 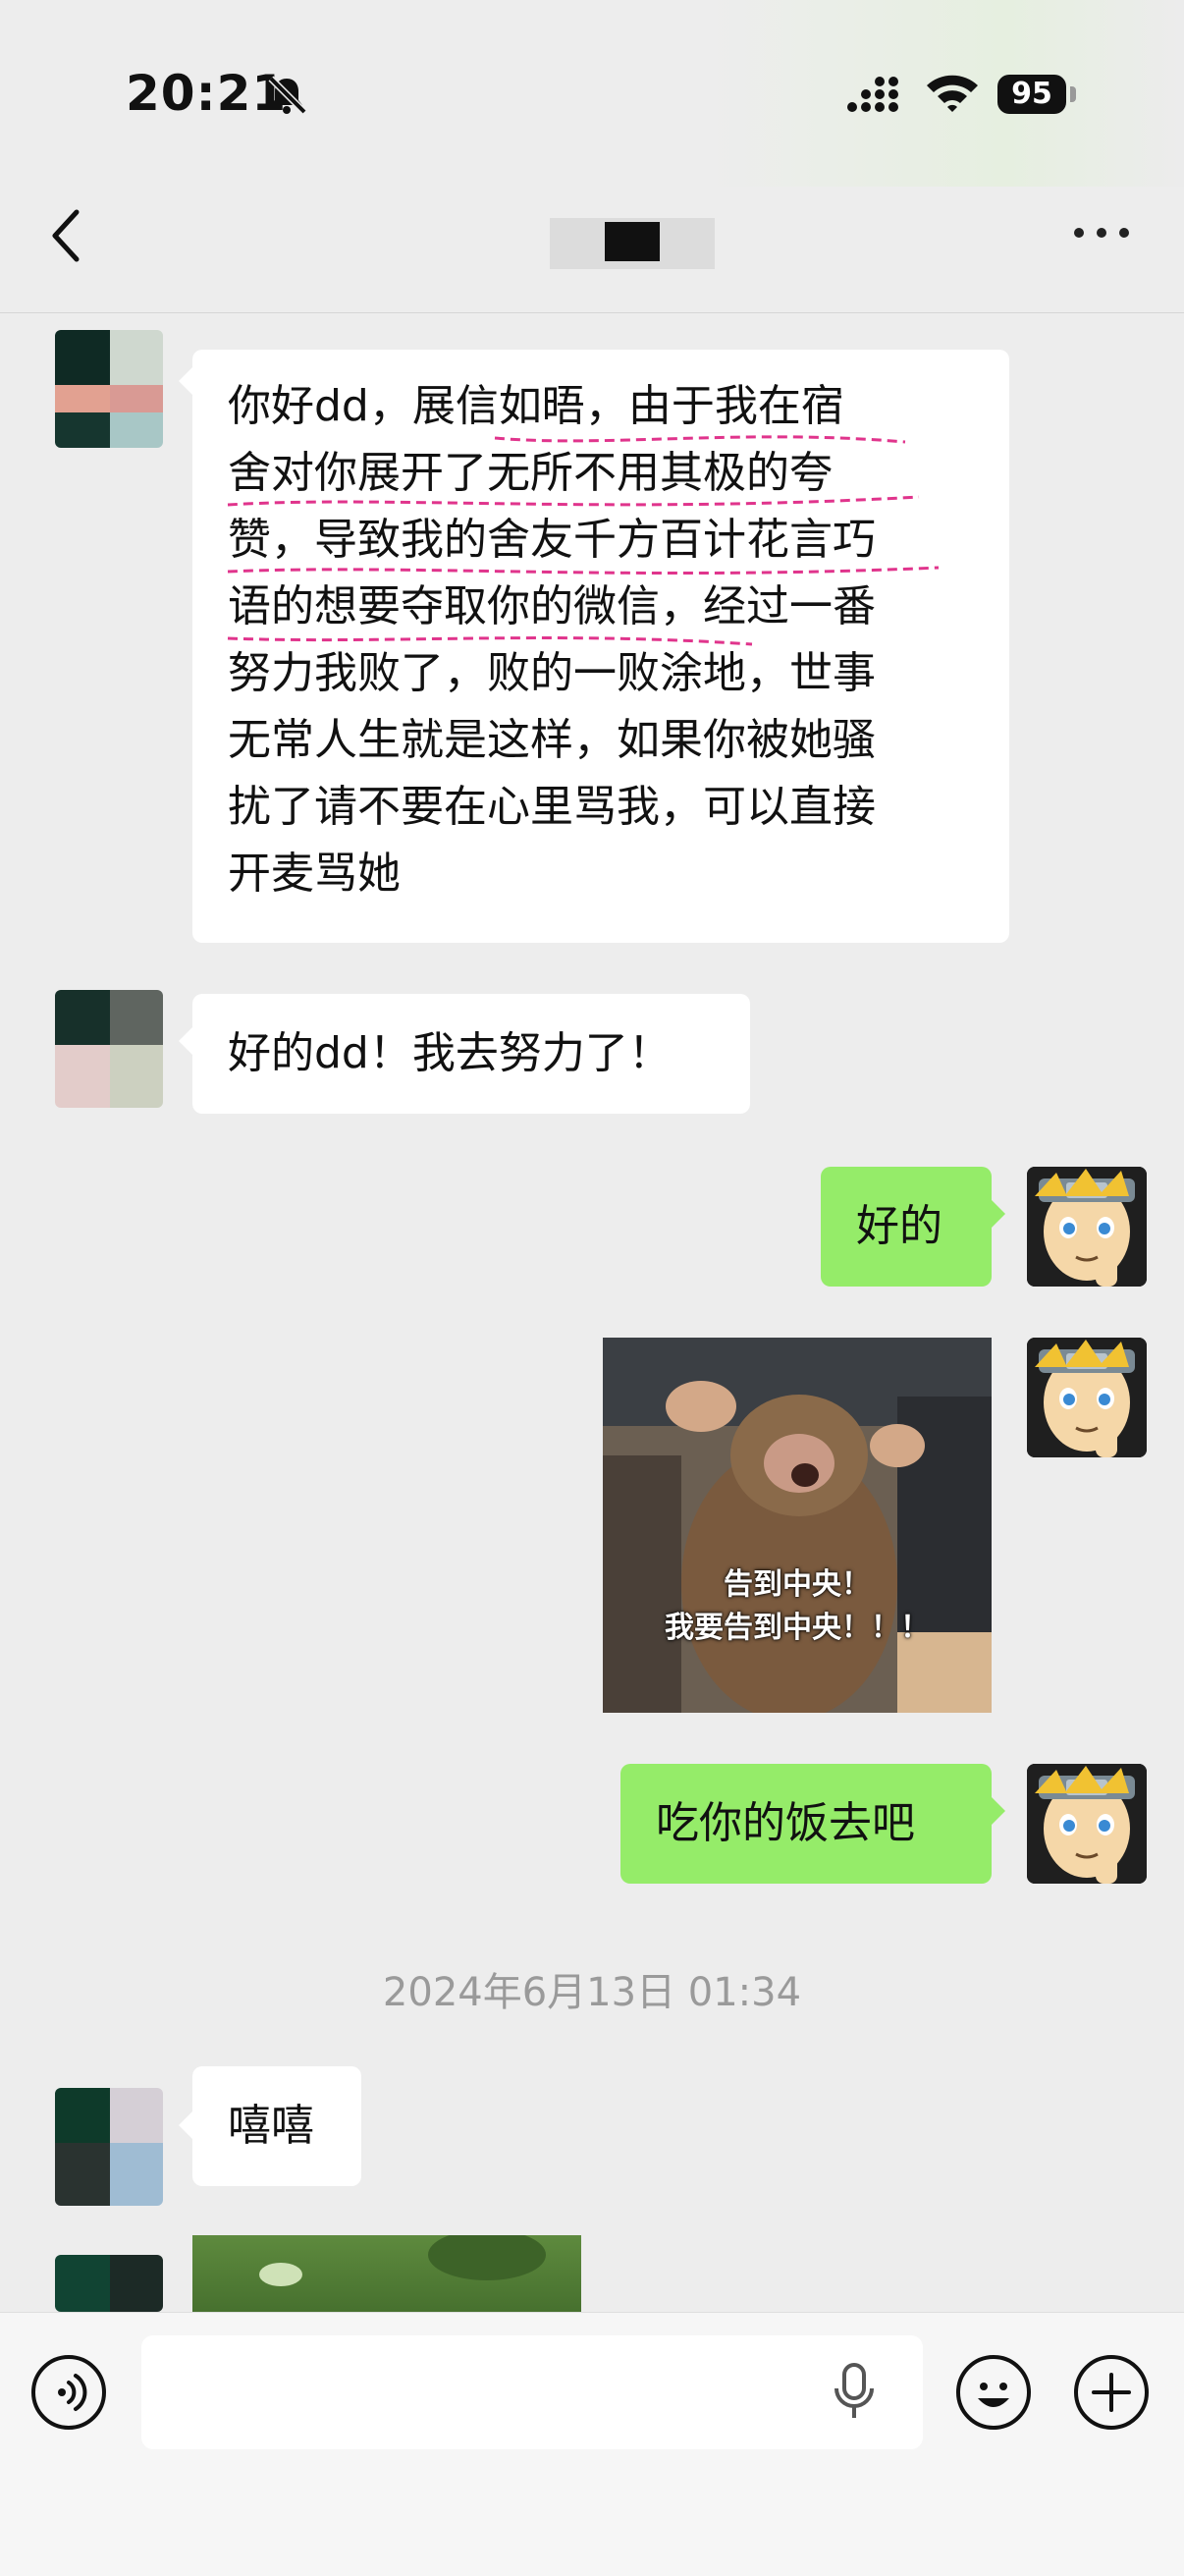 I want to click on message-bubble-incoming: 嘻嘻, so click(x=277, y=2126).